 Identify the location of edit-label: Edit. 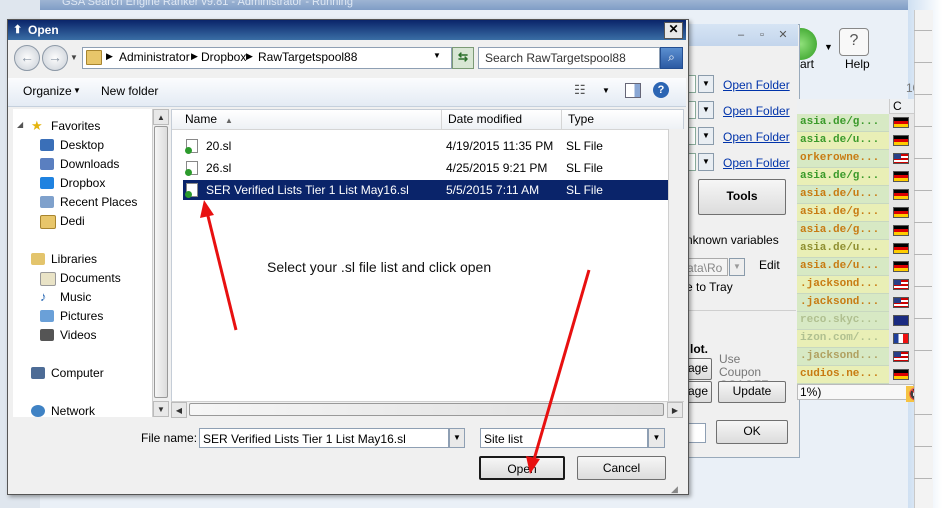
(769, 265).